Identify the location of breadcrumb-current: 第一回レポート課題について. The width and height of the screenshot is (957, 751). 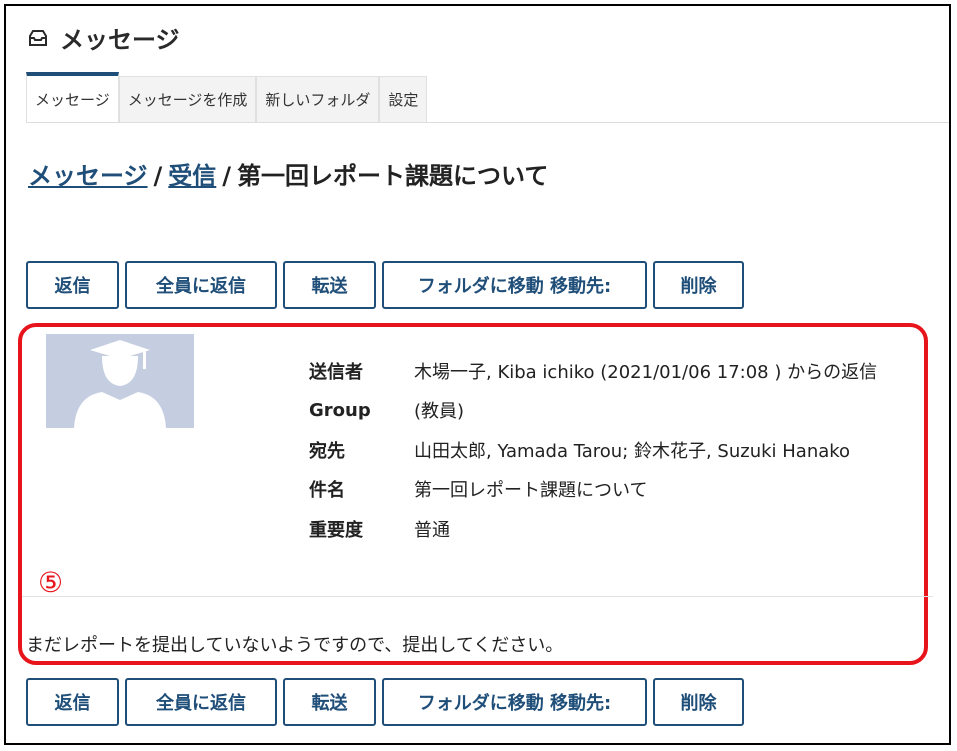
(393, 176).